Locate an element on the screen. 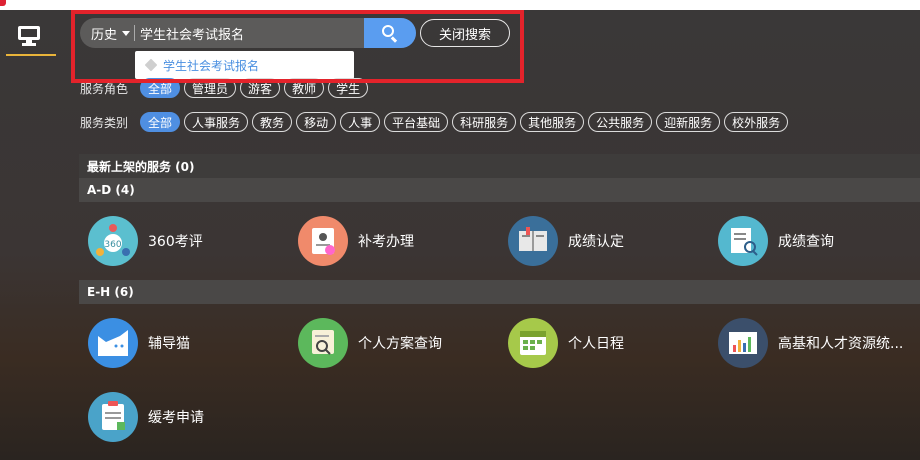 The height and width of the screenshot is (460, 920). suggestion-text: 学生社会考试报名 is located at coordinates (211, 65).